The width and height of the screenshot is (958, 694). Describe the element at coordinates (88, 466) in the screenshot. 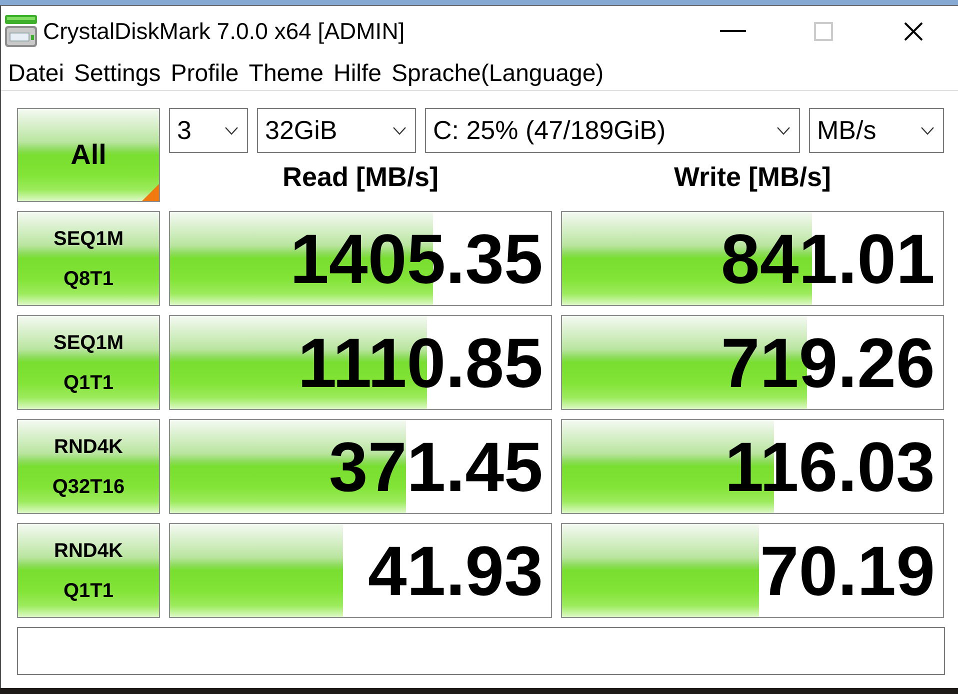

I see `test-button: RND4K Q32T16` at that location.